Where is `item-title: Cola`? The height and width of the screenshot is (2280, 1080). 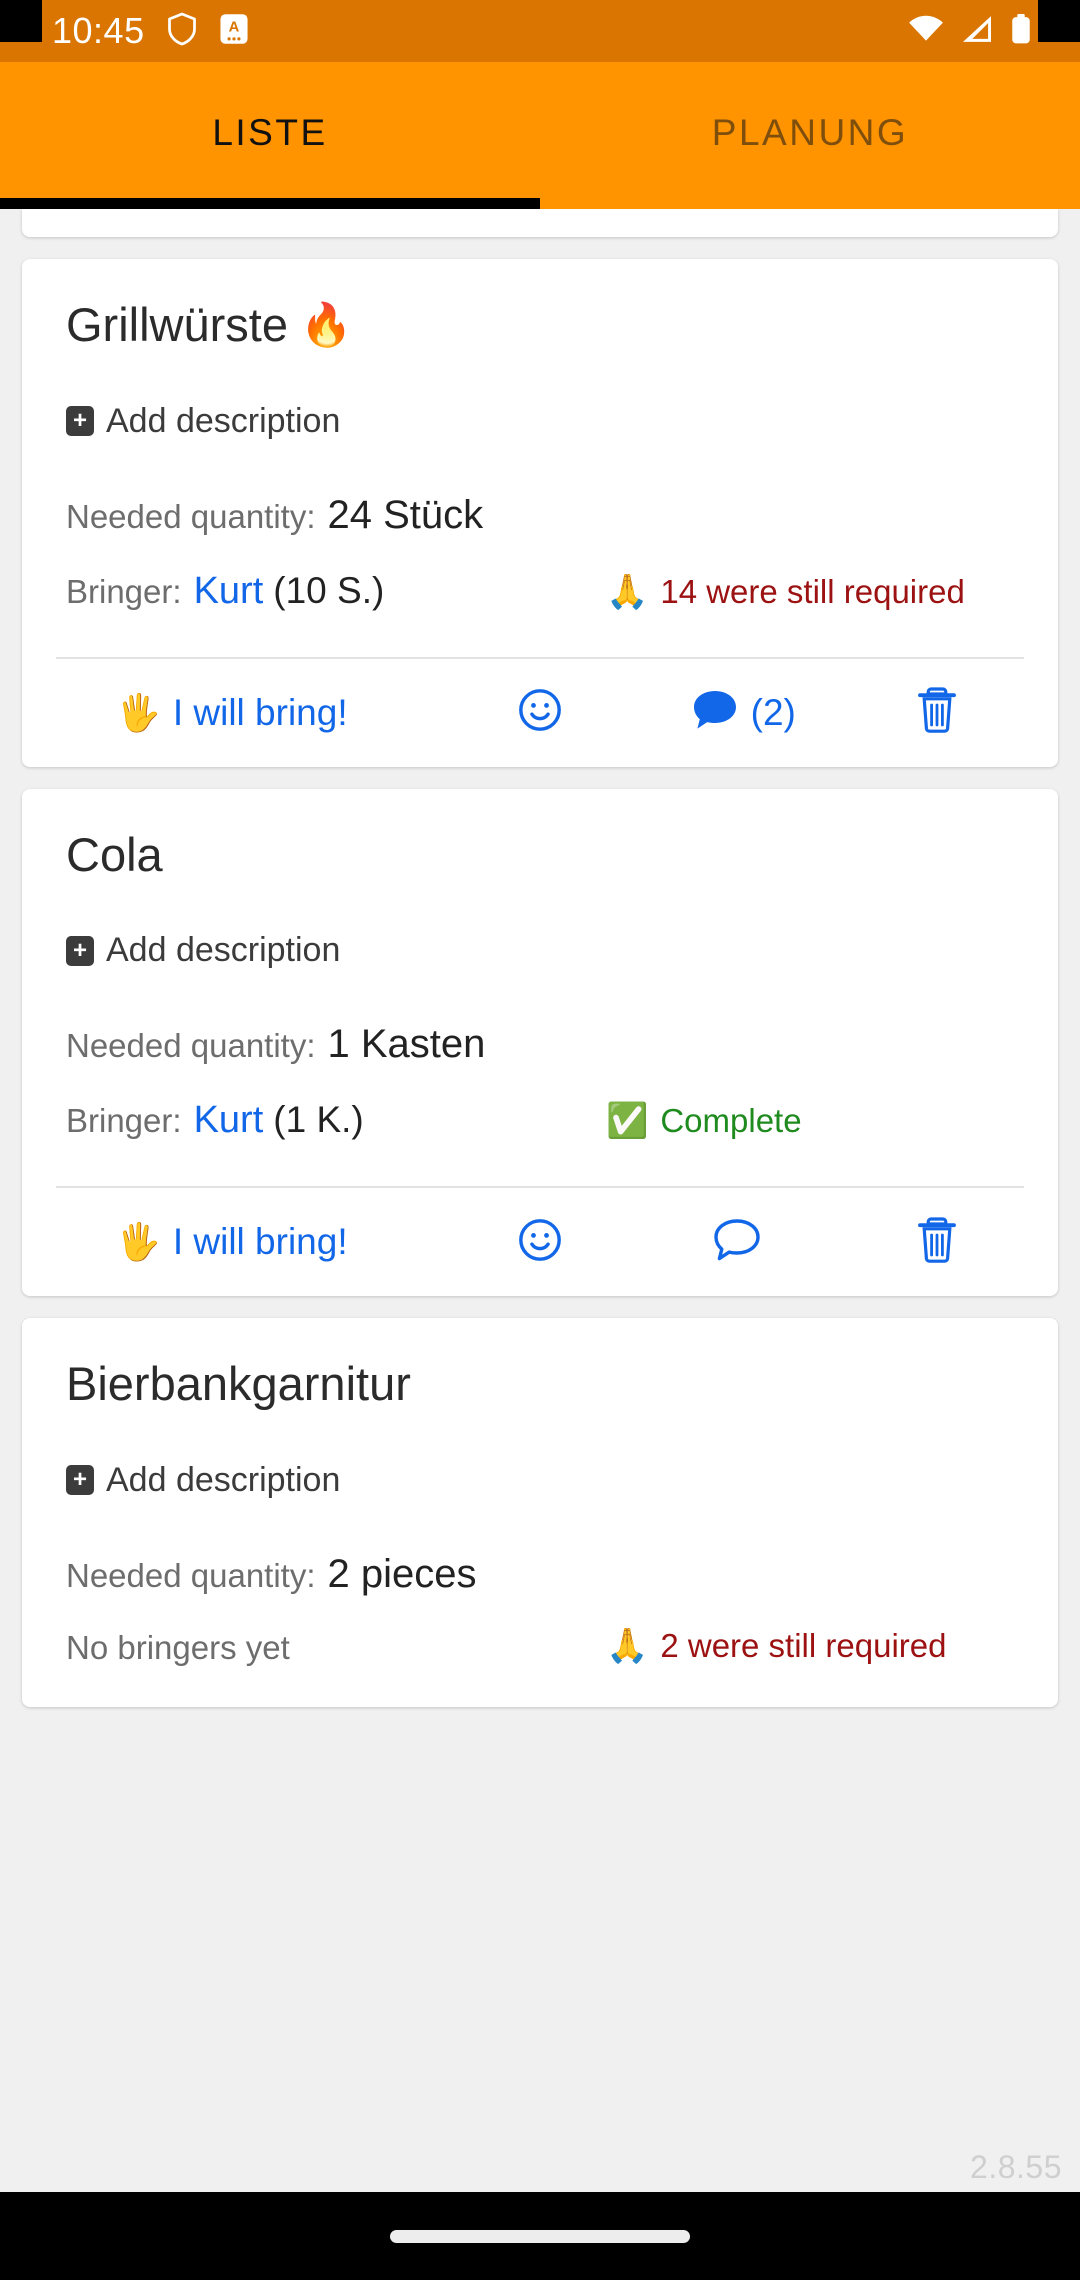 item-title: Cola is located at coordinates (114, 854).